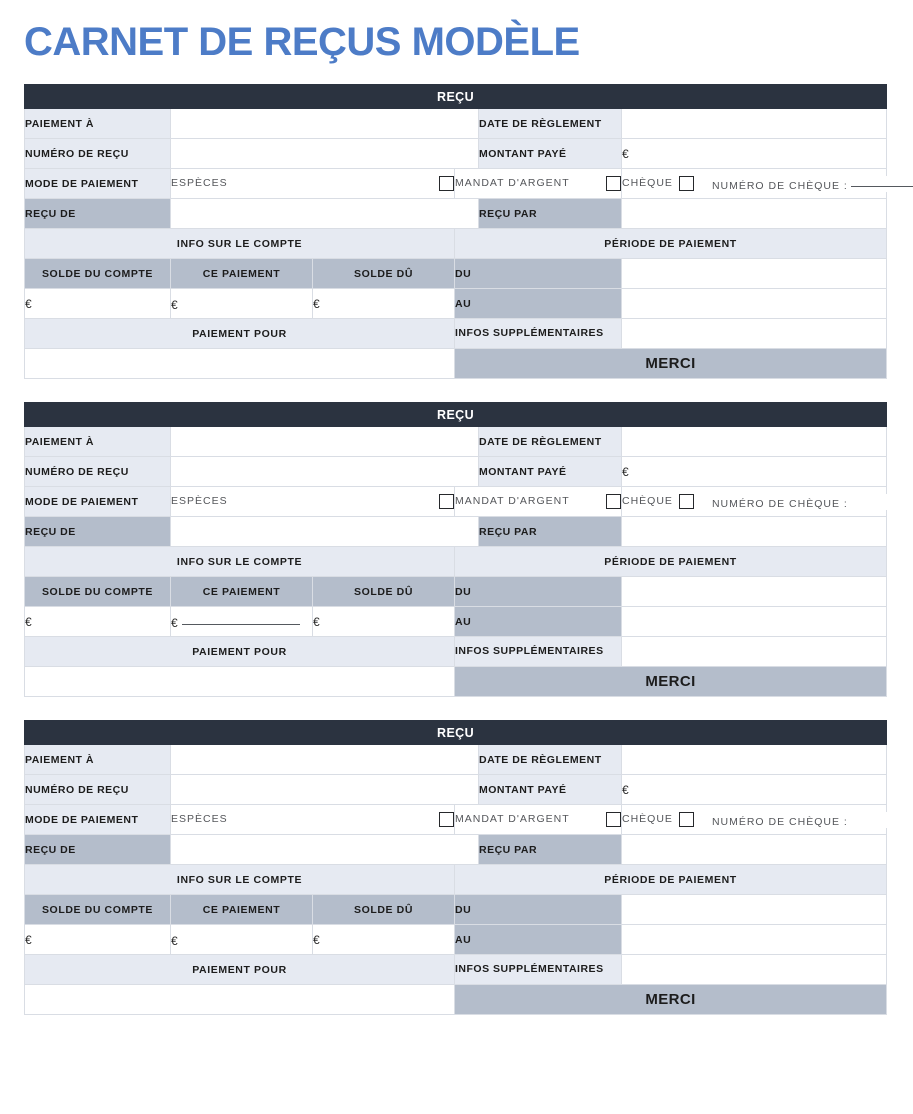 The height and width of the screenshot is (1114, 913). Describe the element at coordinates (302, 42) in the screenshot. I see `page-title: CARNET DE REÇUS MODÈLE` at that location.